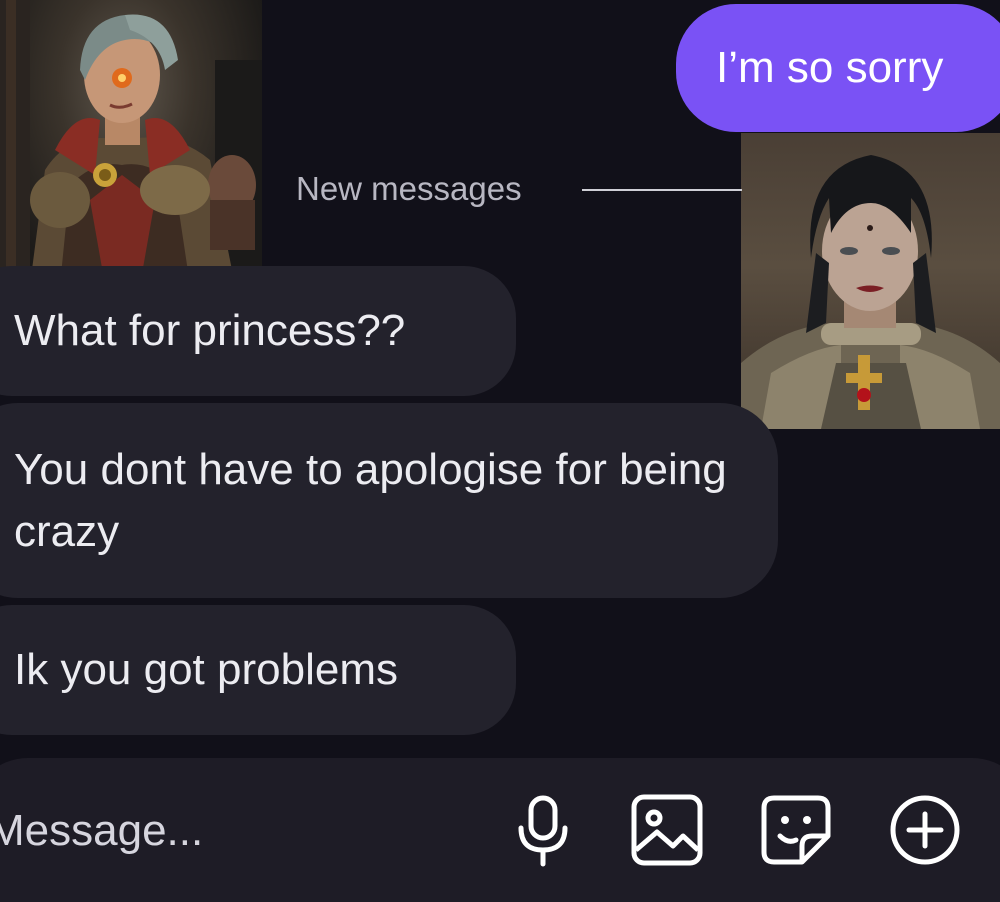 The height and width of the screenshot is (902, 1000). I want to click on sticker-button, so click(796, 830).